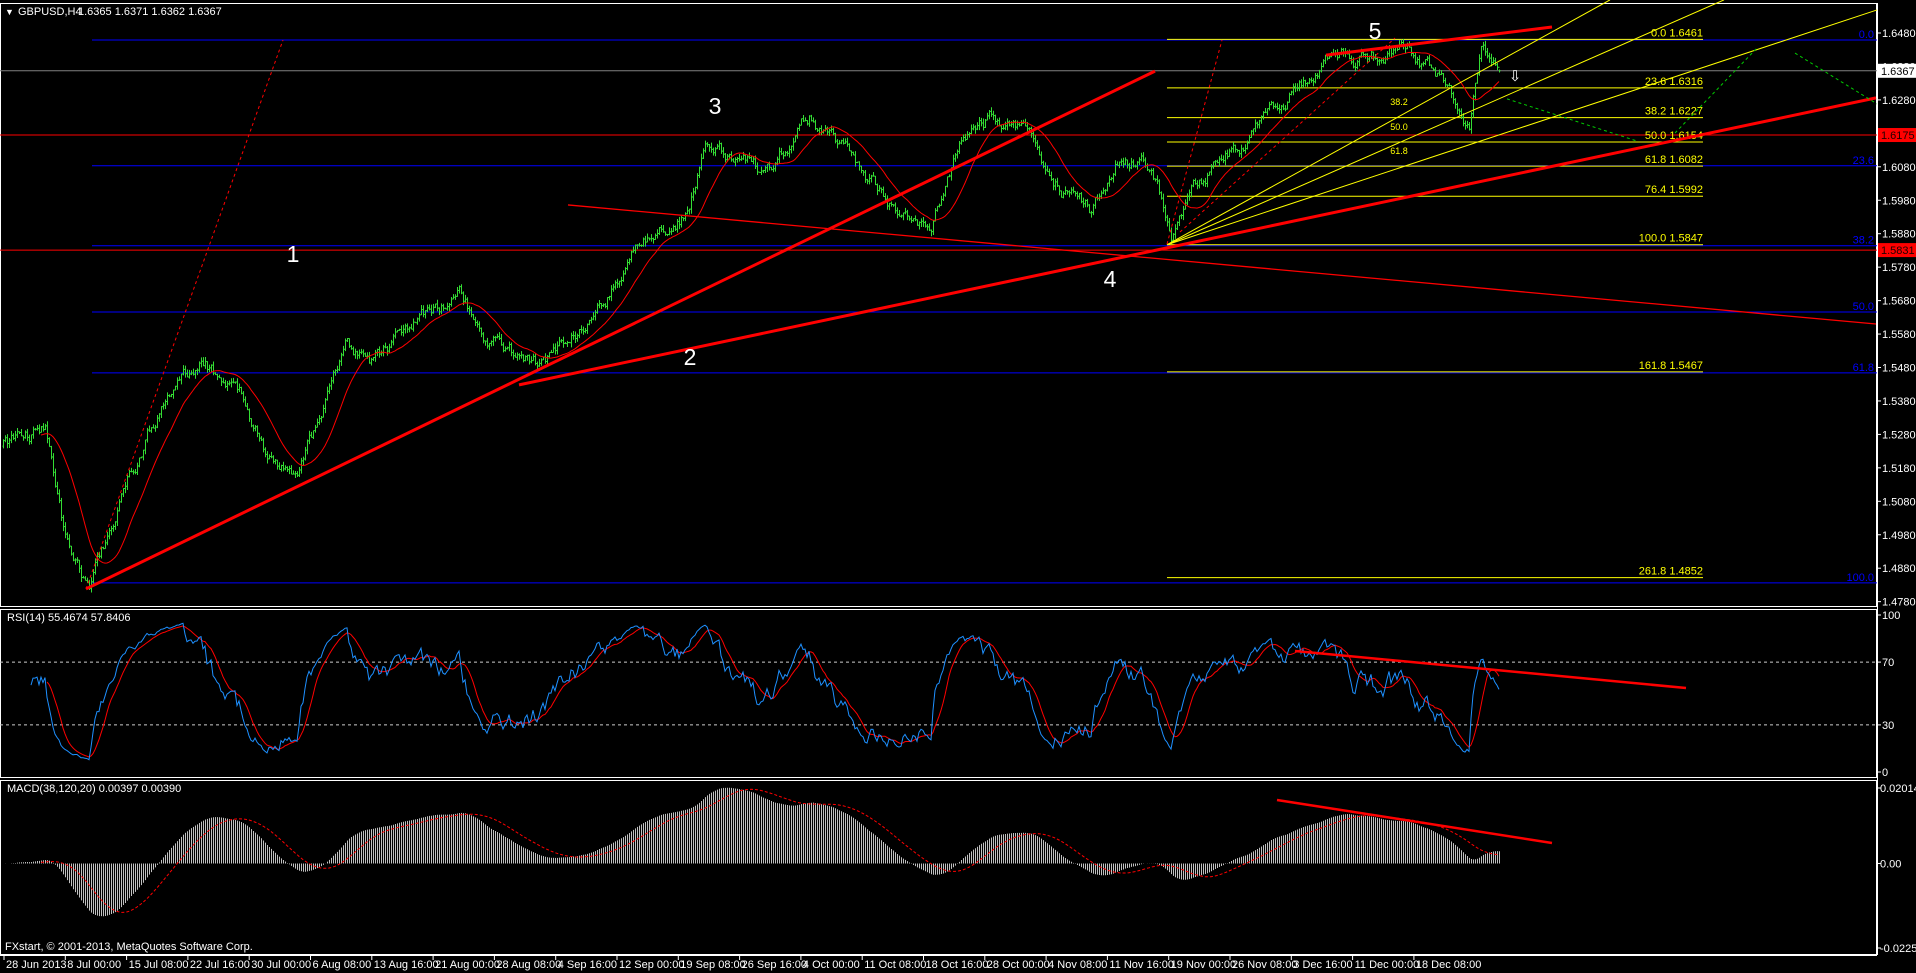 This screenshot has height=973, width=1916. Describe the element at coordinates (690, 357) in the screenshot. I see `wave-label-2: 2` at that location.